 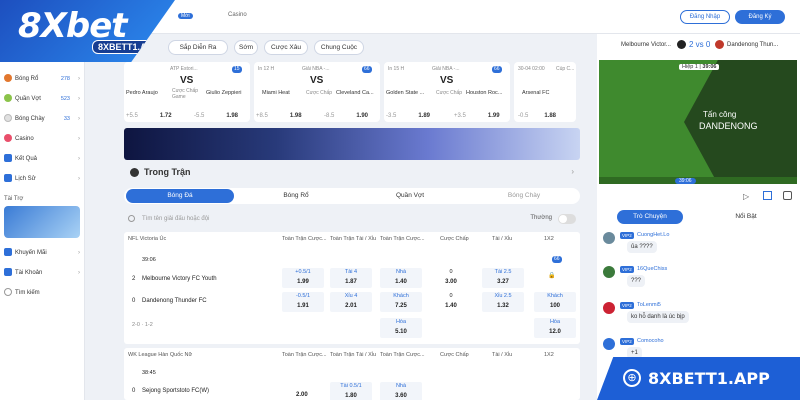 I want to click on home-score: 0, so click(x=134, y=391).